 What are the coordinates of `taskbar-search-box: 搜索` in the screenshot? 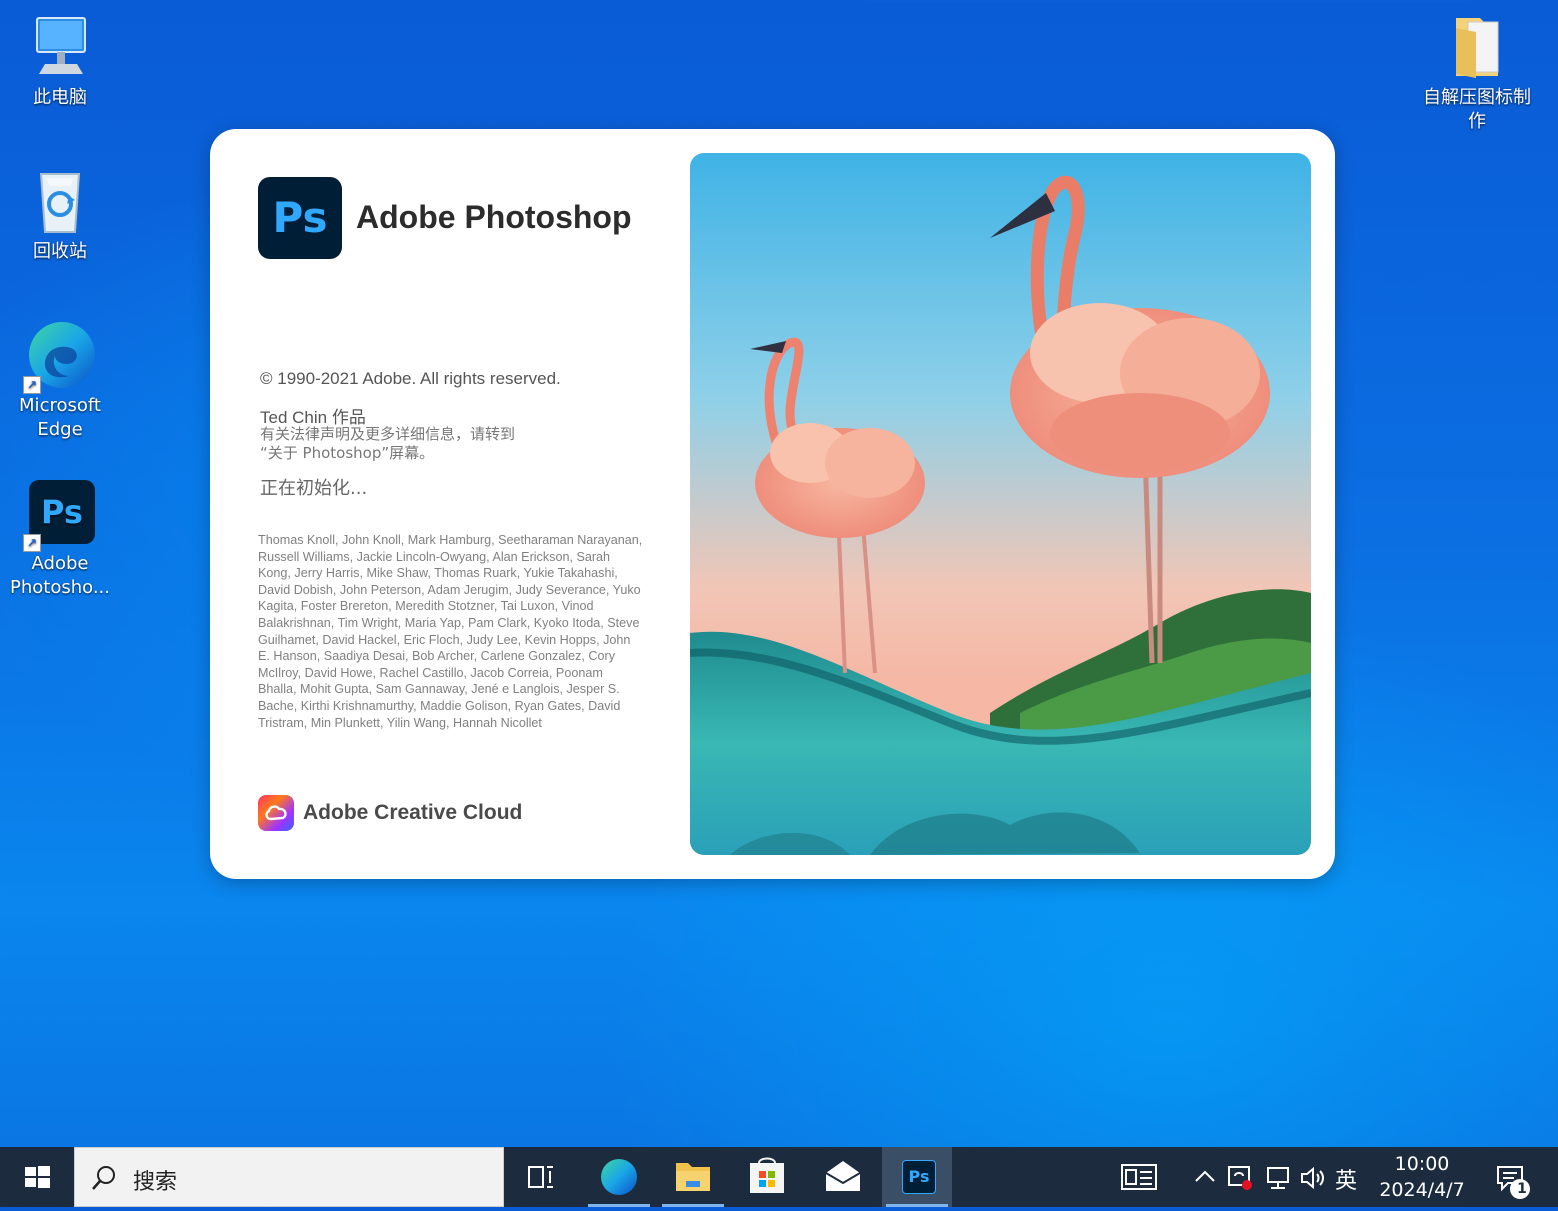 It's located at (289, 1177).